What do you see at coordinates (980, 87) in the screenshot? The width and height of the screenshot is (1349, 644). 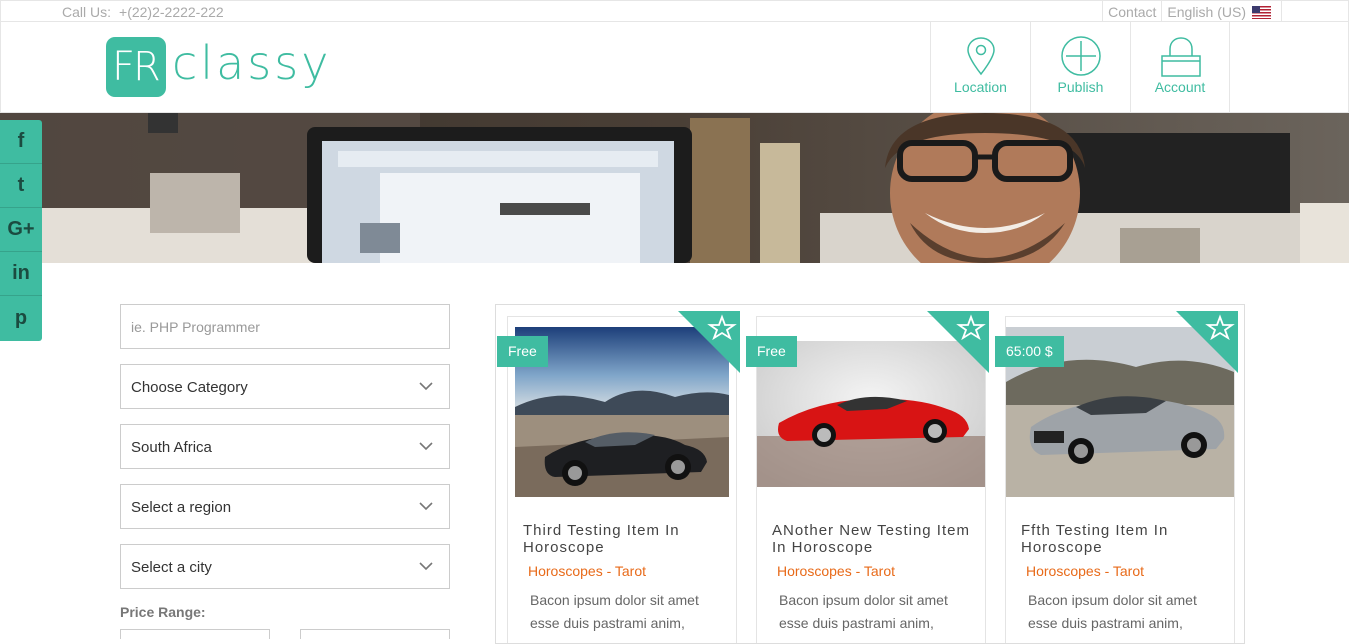 I see `nav-location-label: Location` at bounding box center [980, 87].